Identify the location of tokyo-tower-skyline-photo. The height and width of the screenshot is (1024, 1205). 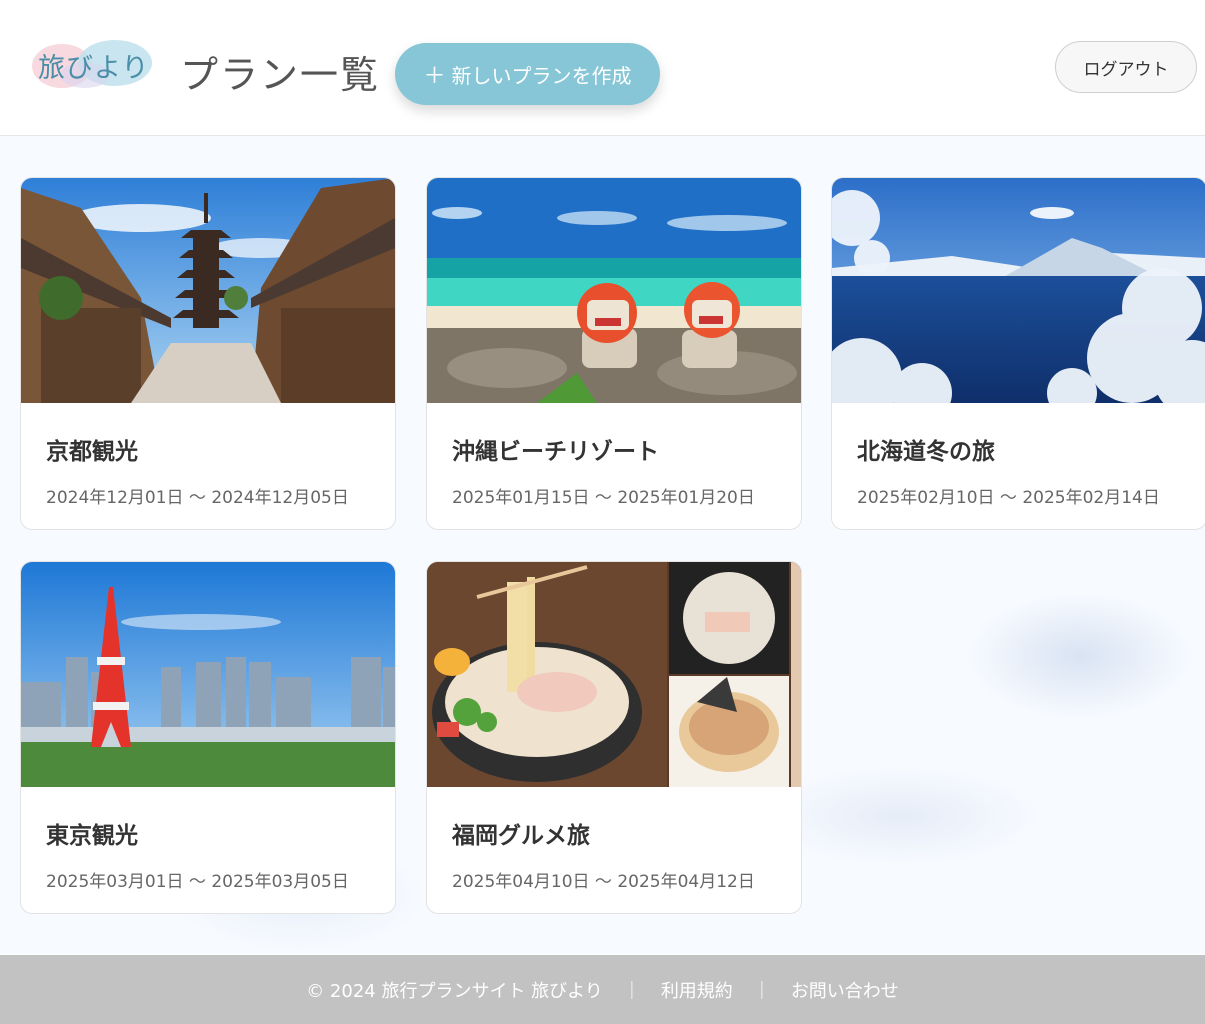
(208, 674).